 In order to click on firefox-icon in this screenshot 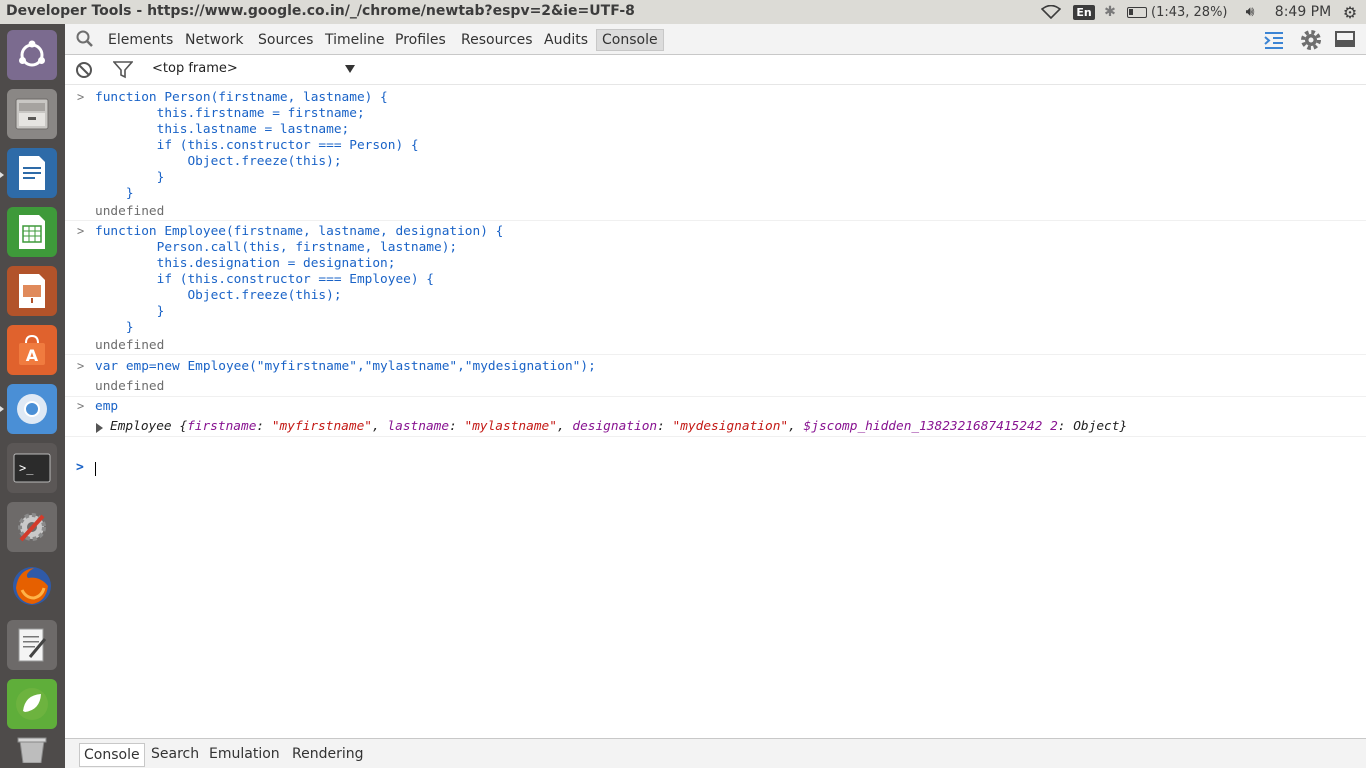, I will do `click(32, 586)`.